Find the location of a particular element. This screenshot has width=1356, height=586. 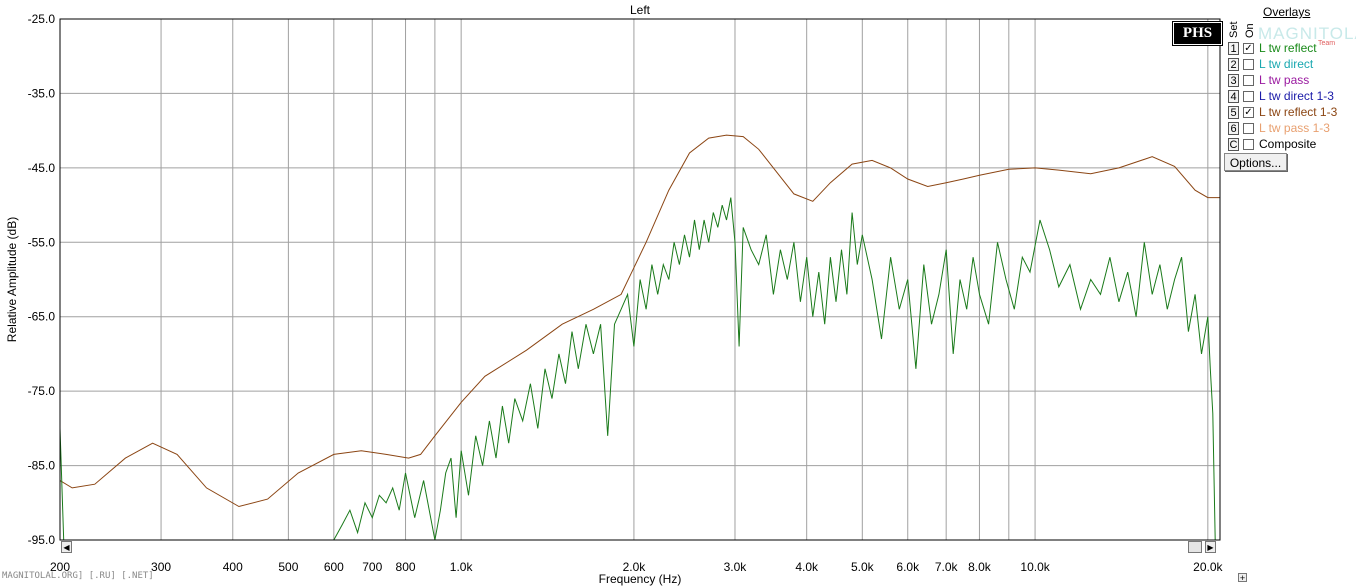

x-tick-label: 20.0k is located at coordinates (1208, 567).